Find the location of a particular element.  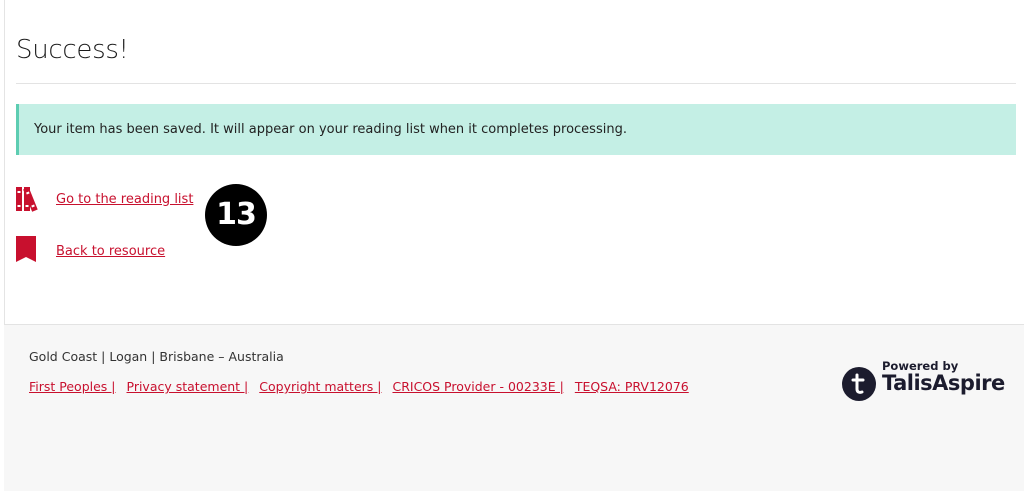

bookmark-icon is located at coordinates (31, 251).